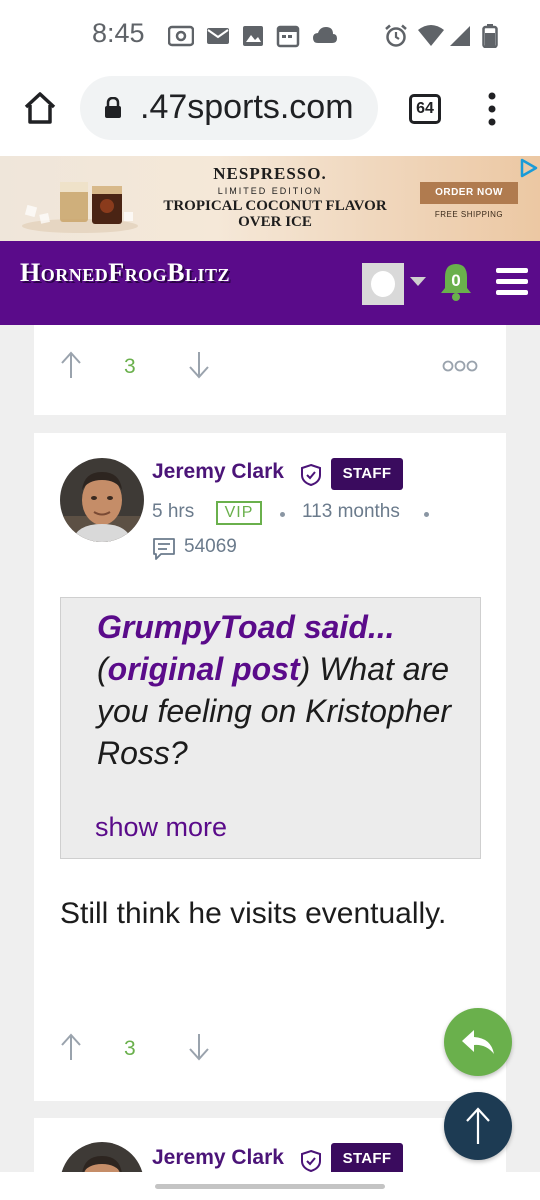 The image size is (540, 1200). I want to click on lock-icon, so click(113, 107).